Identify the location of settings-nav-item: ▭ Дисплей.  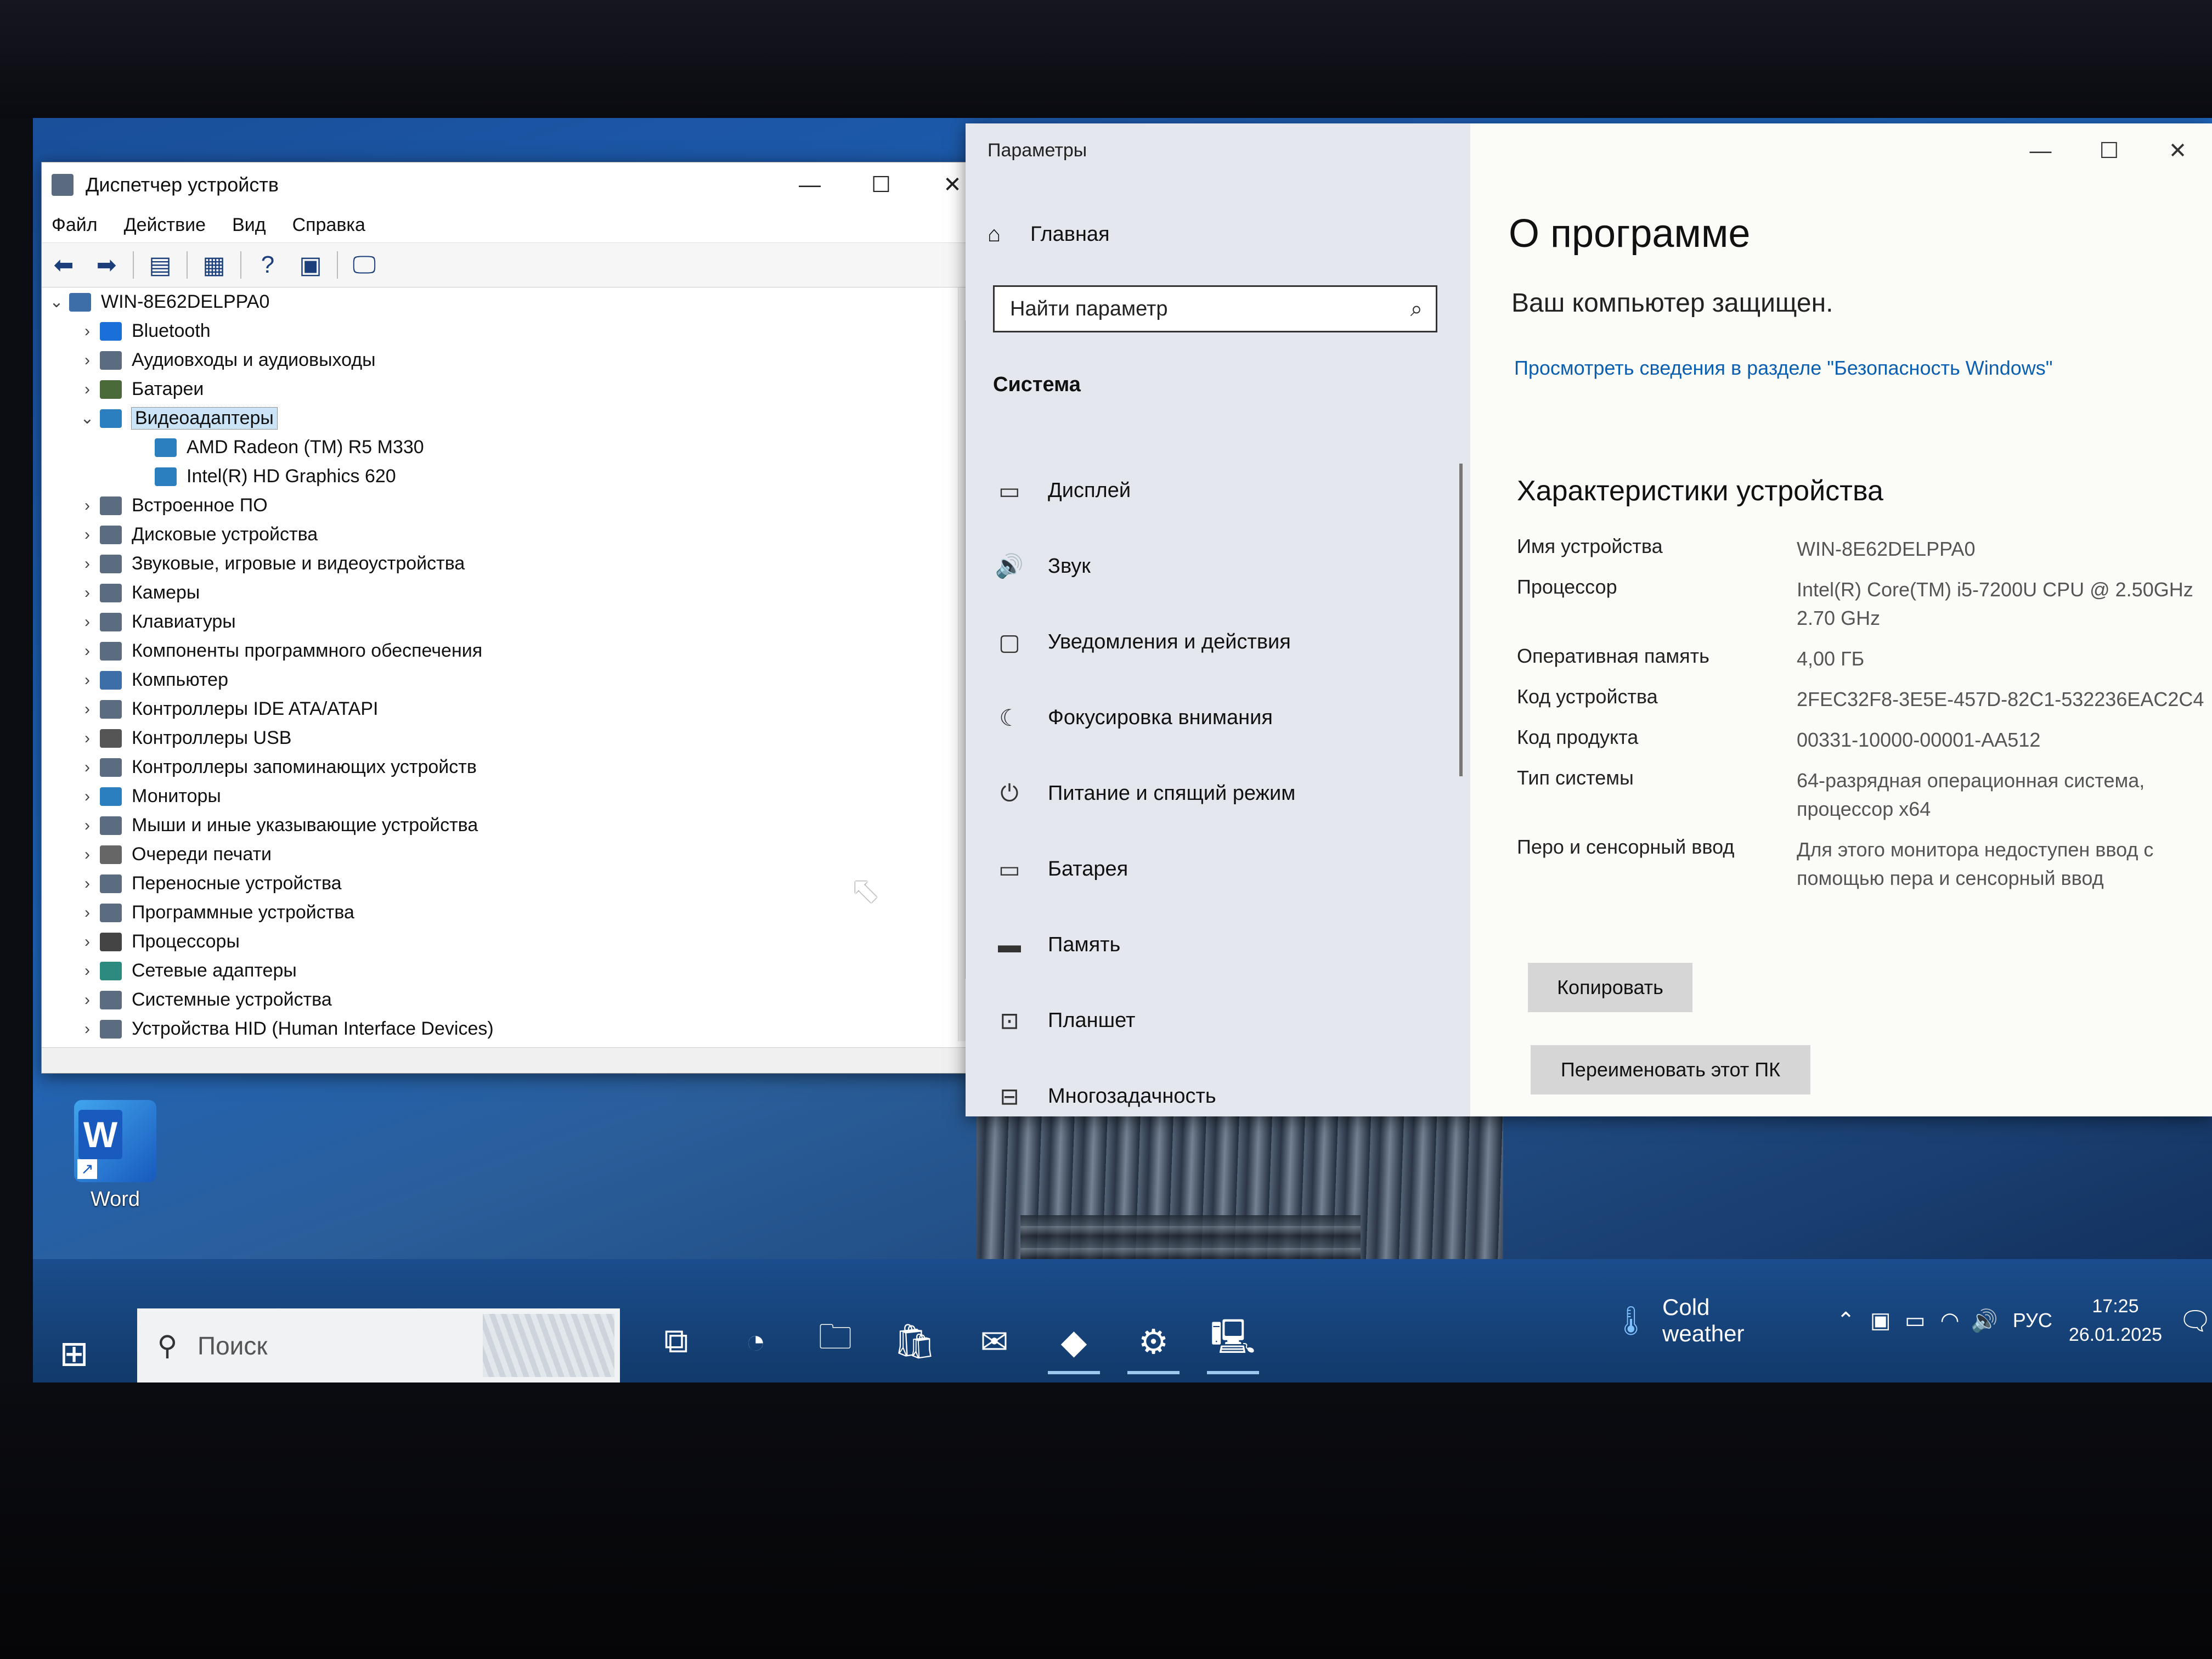
(1144, 491).